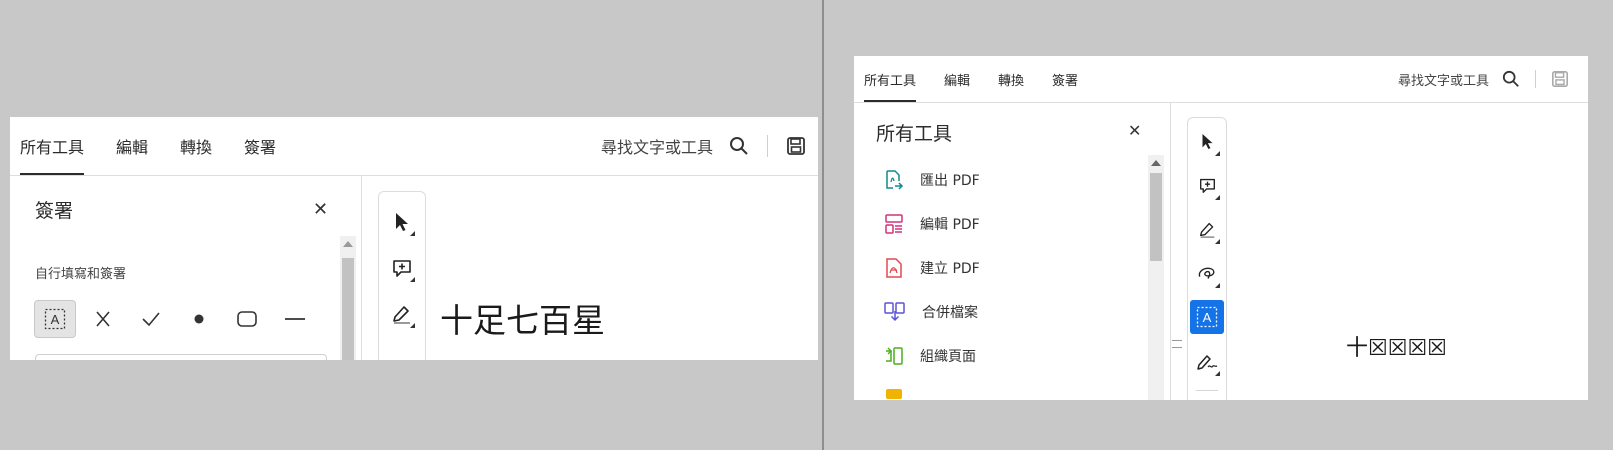 This screenshot has height=450, width=1613. Describe the element at coordinates (199, 319) in the screenshot. I see `dot-icon` at that location.